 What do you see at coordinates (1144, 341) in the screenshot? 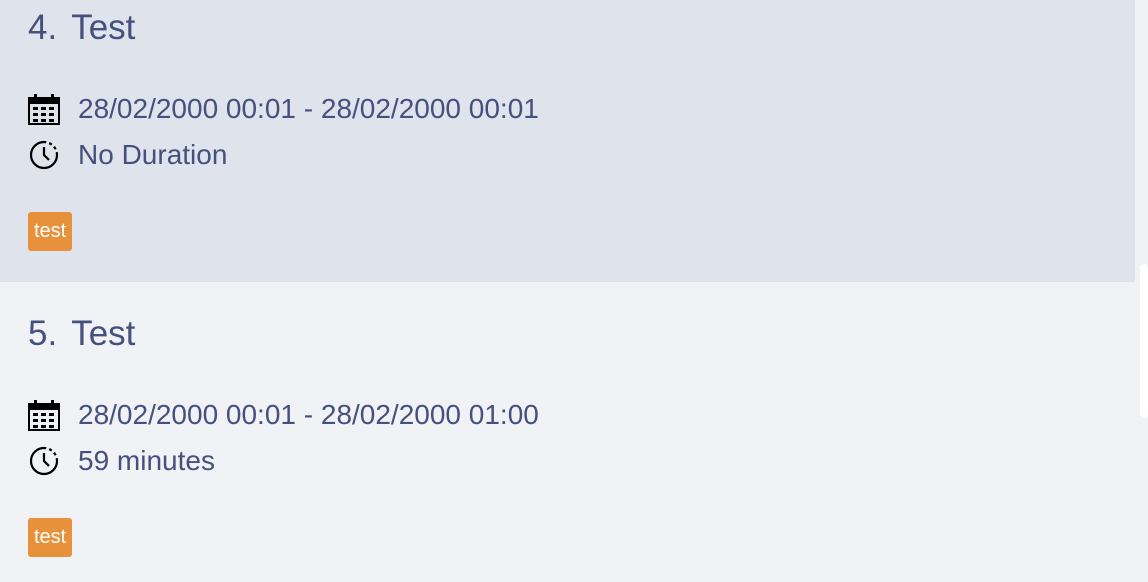
I see `scrollbar-thumb` at bounding box center [1144, 341].